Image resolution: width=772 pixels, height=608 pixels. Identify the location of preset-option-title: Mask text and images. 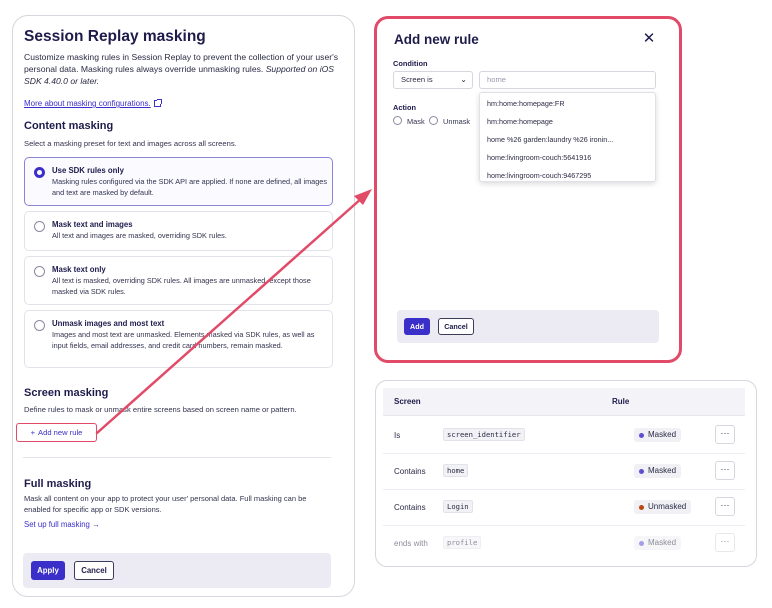
(92, 224).